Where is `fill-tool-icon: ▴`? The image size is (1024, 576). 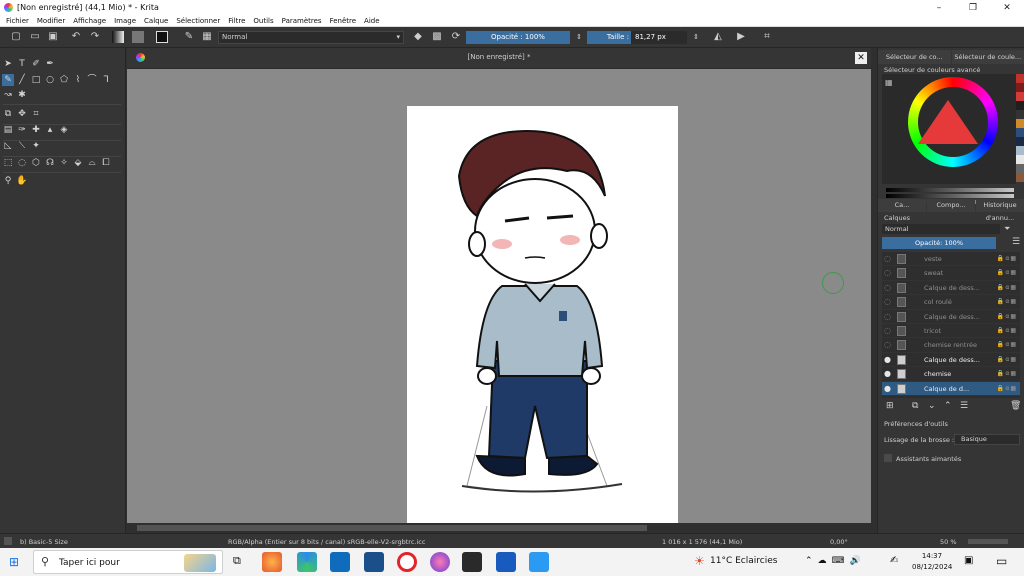
fill-tool-icon: ▴ is located at coordinates (50, 130).